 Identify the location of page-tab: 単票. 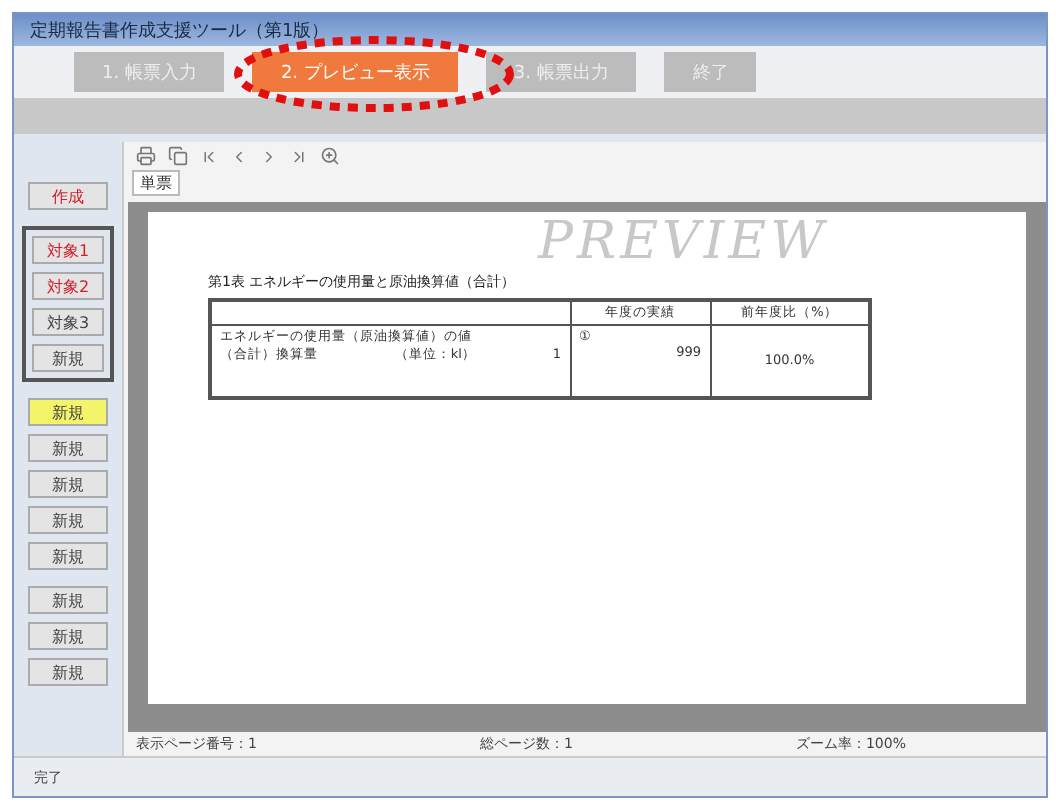
(156, 183).